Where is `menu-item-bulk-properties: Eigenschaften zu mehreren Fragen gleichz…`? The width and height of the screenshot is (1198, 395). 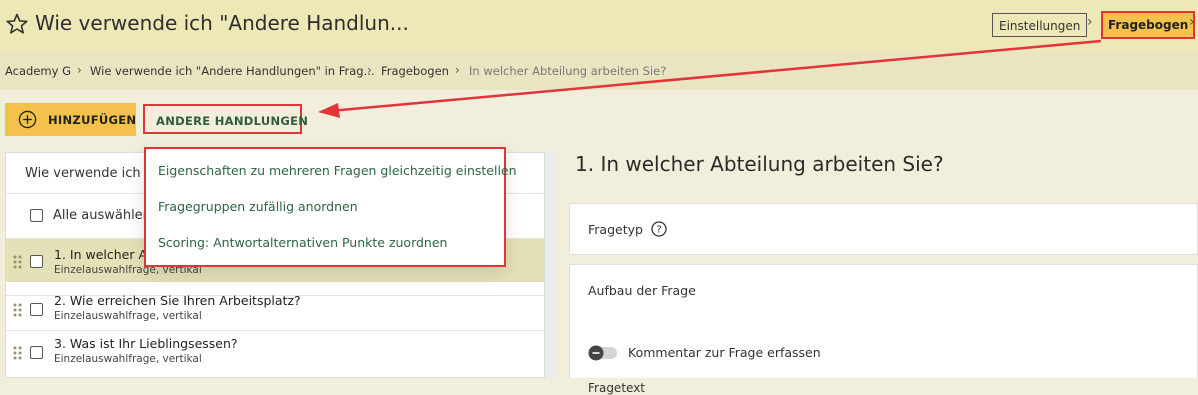
menu-item-bulk-properties: Eigenschaften zu mehreren Fragen gleichz… is located at coordinates (337, 170).